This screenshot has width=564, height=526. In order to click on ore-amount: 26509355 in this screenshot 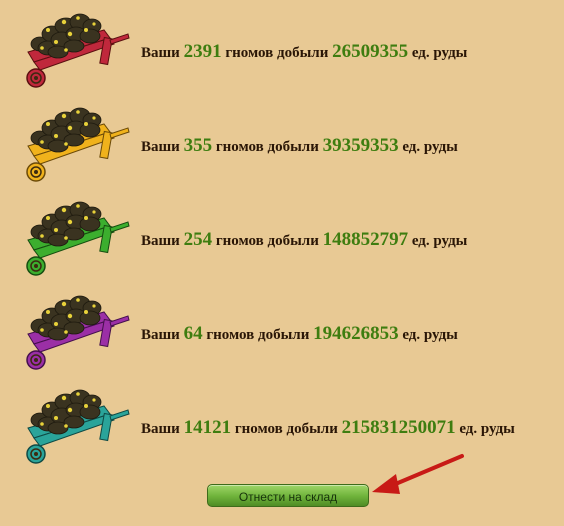, I will do `click(370, 51)`.